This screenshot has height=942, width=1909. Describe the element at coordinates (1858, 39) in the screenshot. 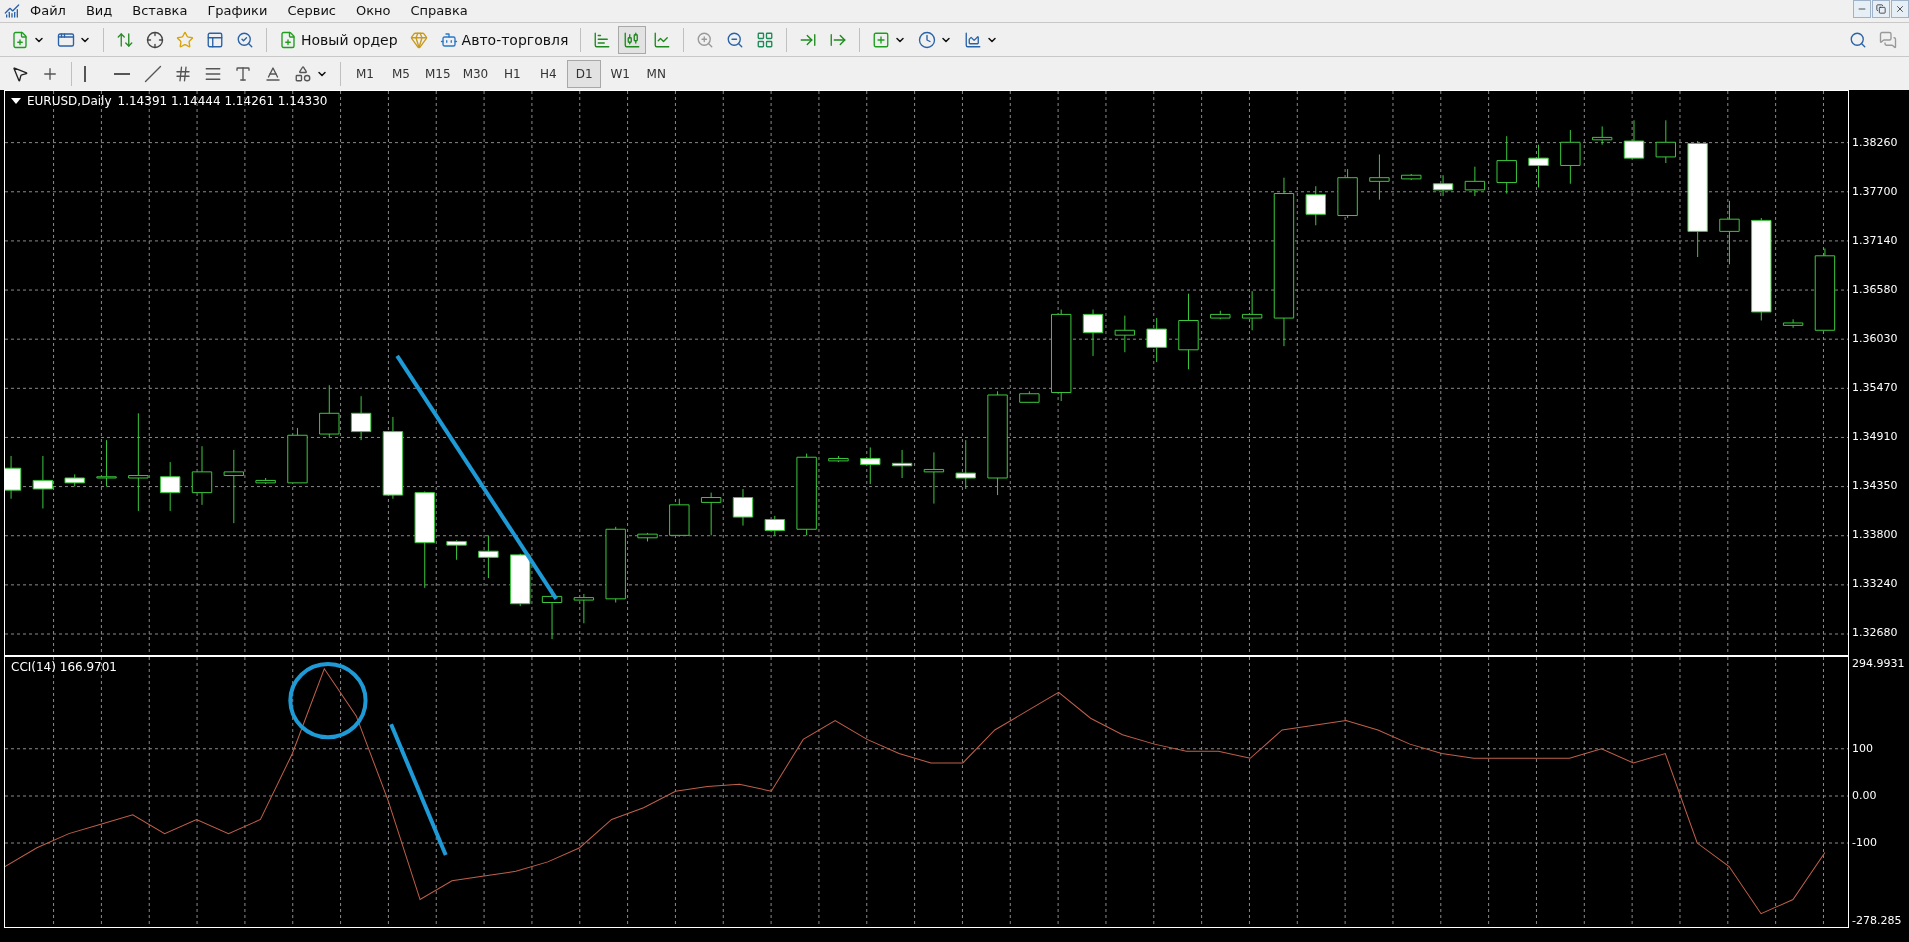

I see `search-icon` at that location.